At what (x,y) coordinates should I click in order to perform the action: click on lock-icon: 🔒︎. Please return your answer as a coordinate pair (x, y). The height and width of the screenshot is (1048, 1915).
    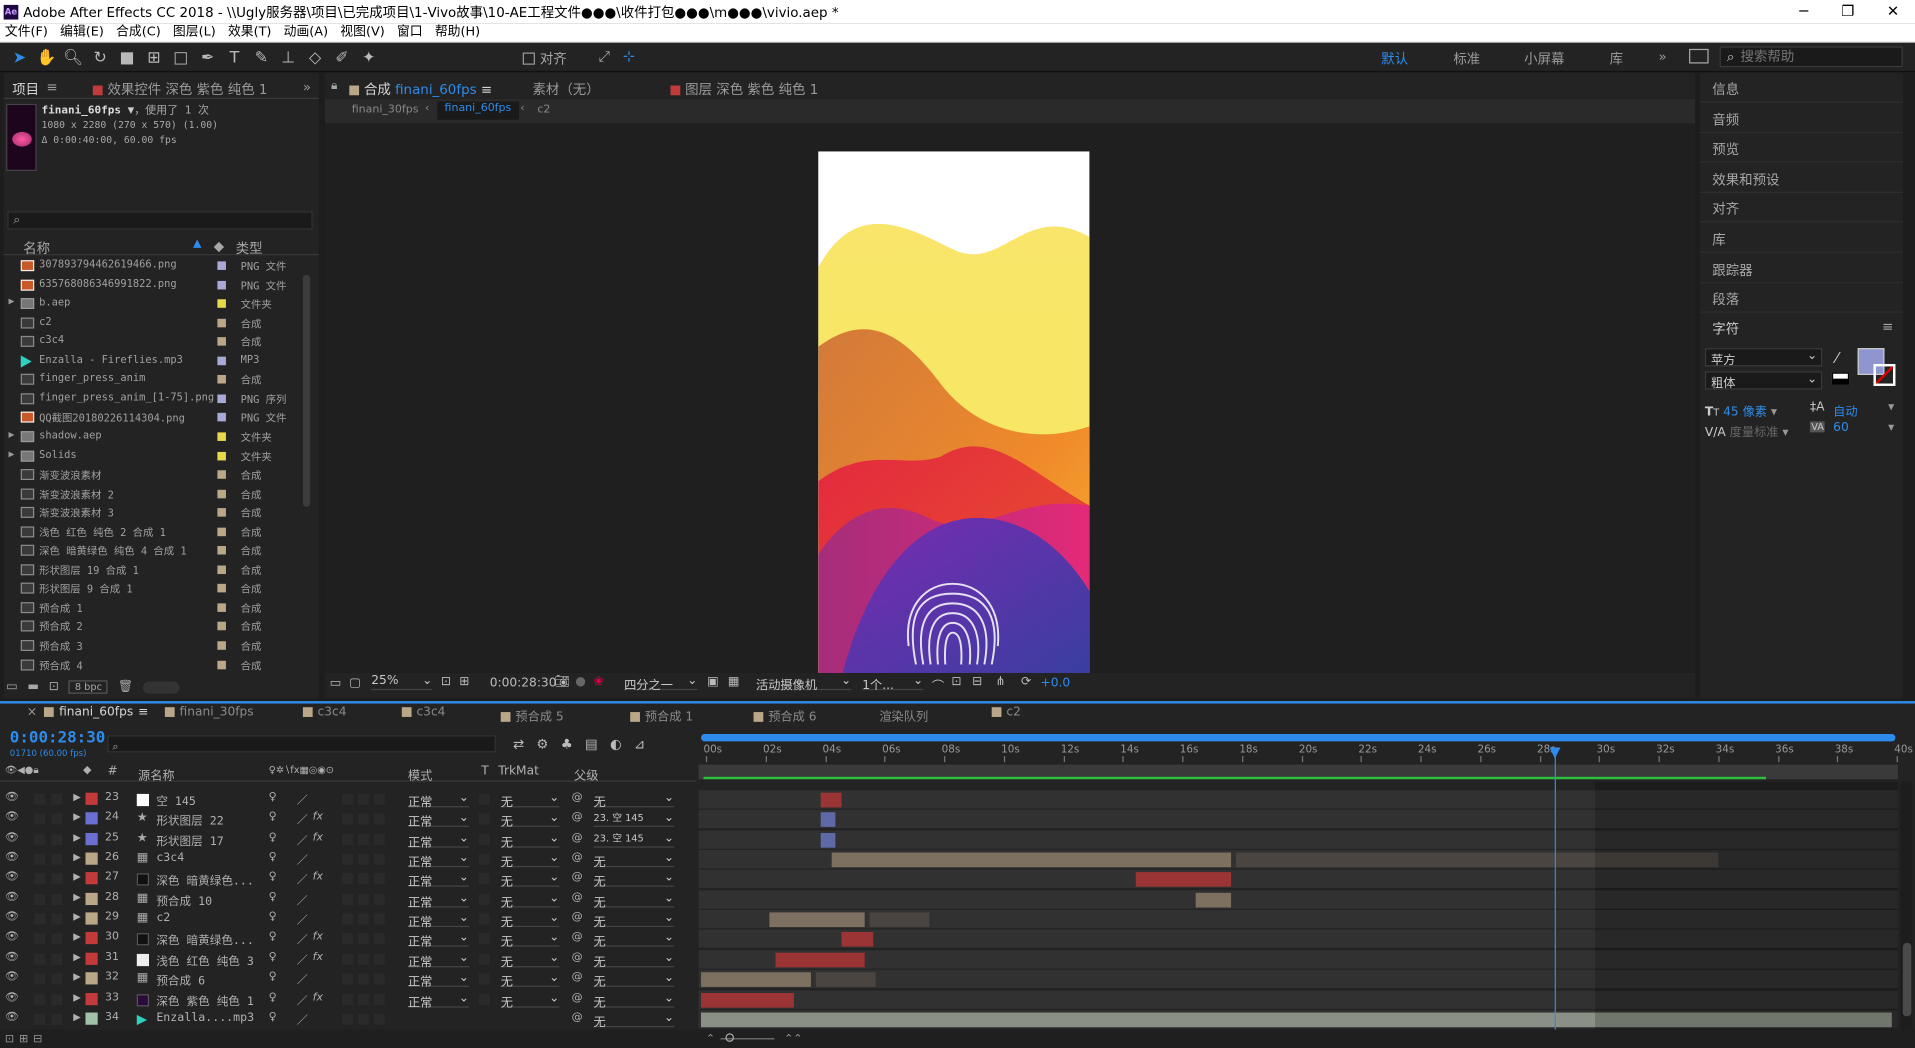
    Looking at the image, I should click on (334, 85).